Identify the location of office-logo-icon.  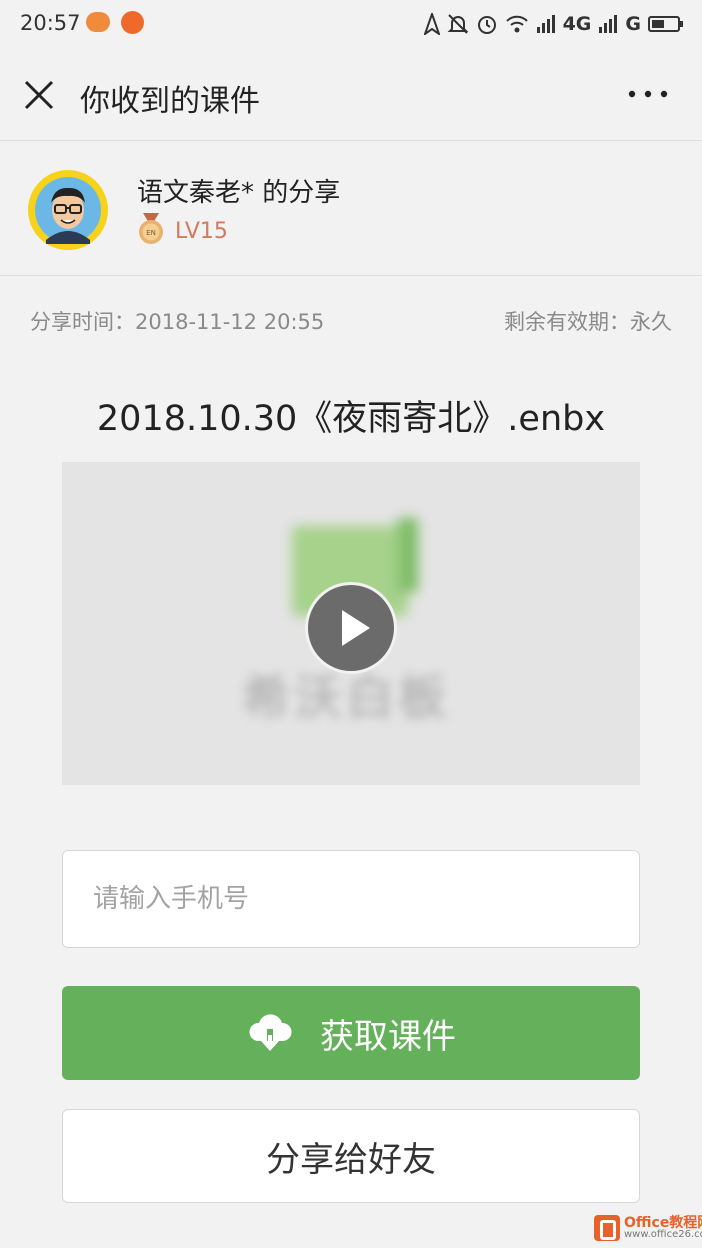
(607, 1228).